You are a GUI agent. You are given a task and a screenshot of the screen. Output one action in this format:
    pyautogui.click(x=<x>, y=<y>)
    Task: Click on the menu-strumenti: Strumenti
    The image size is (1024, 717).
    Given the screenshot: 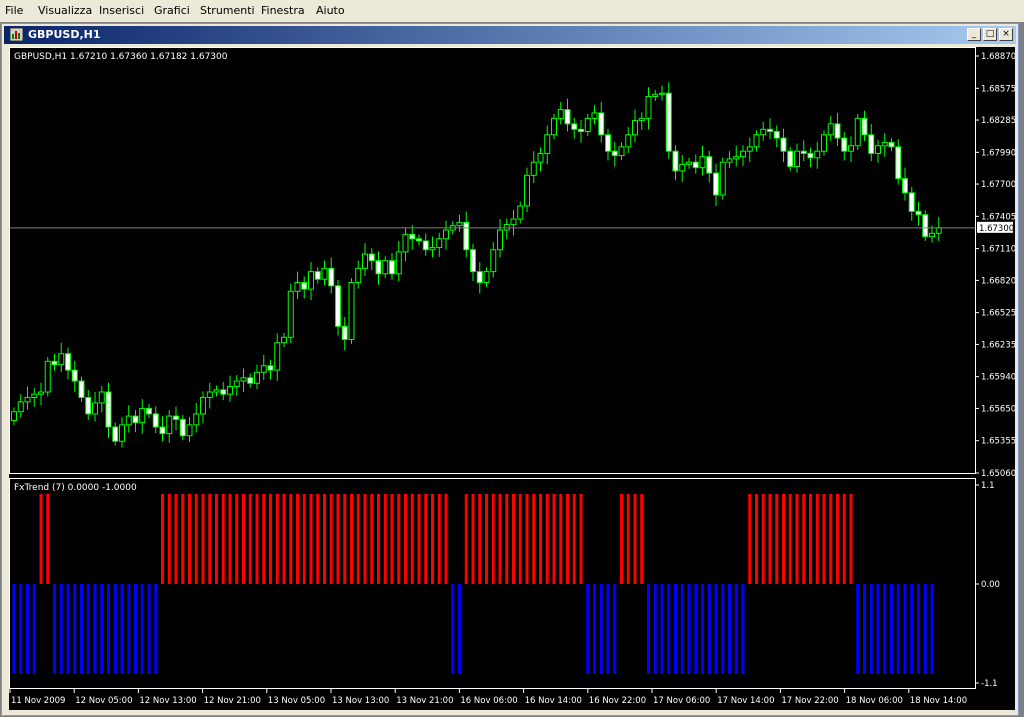 What is the action you would take?
    pyautogui.click(x=227, y=10)
    